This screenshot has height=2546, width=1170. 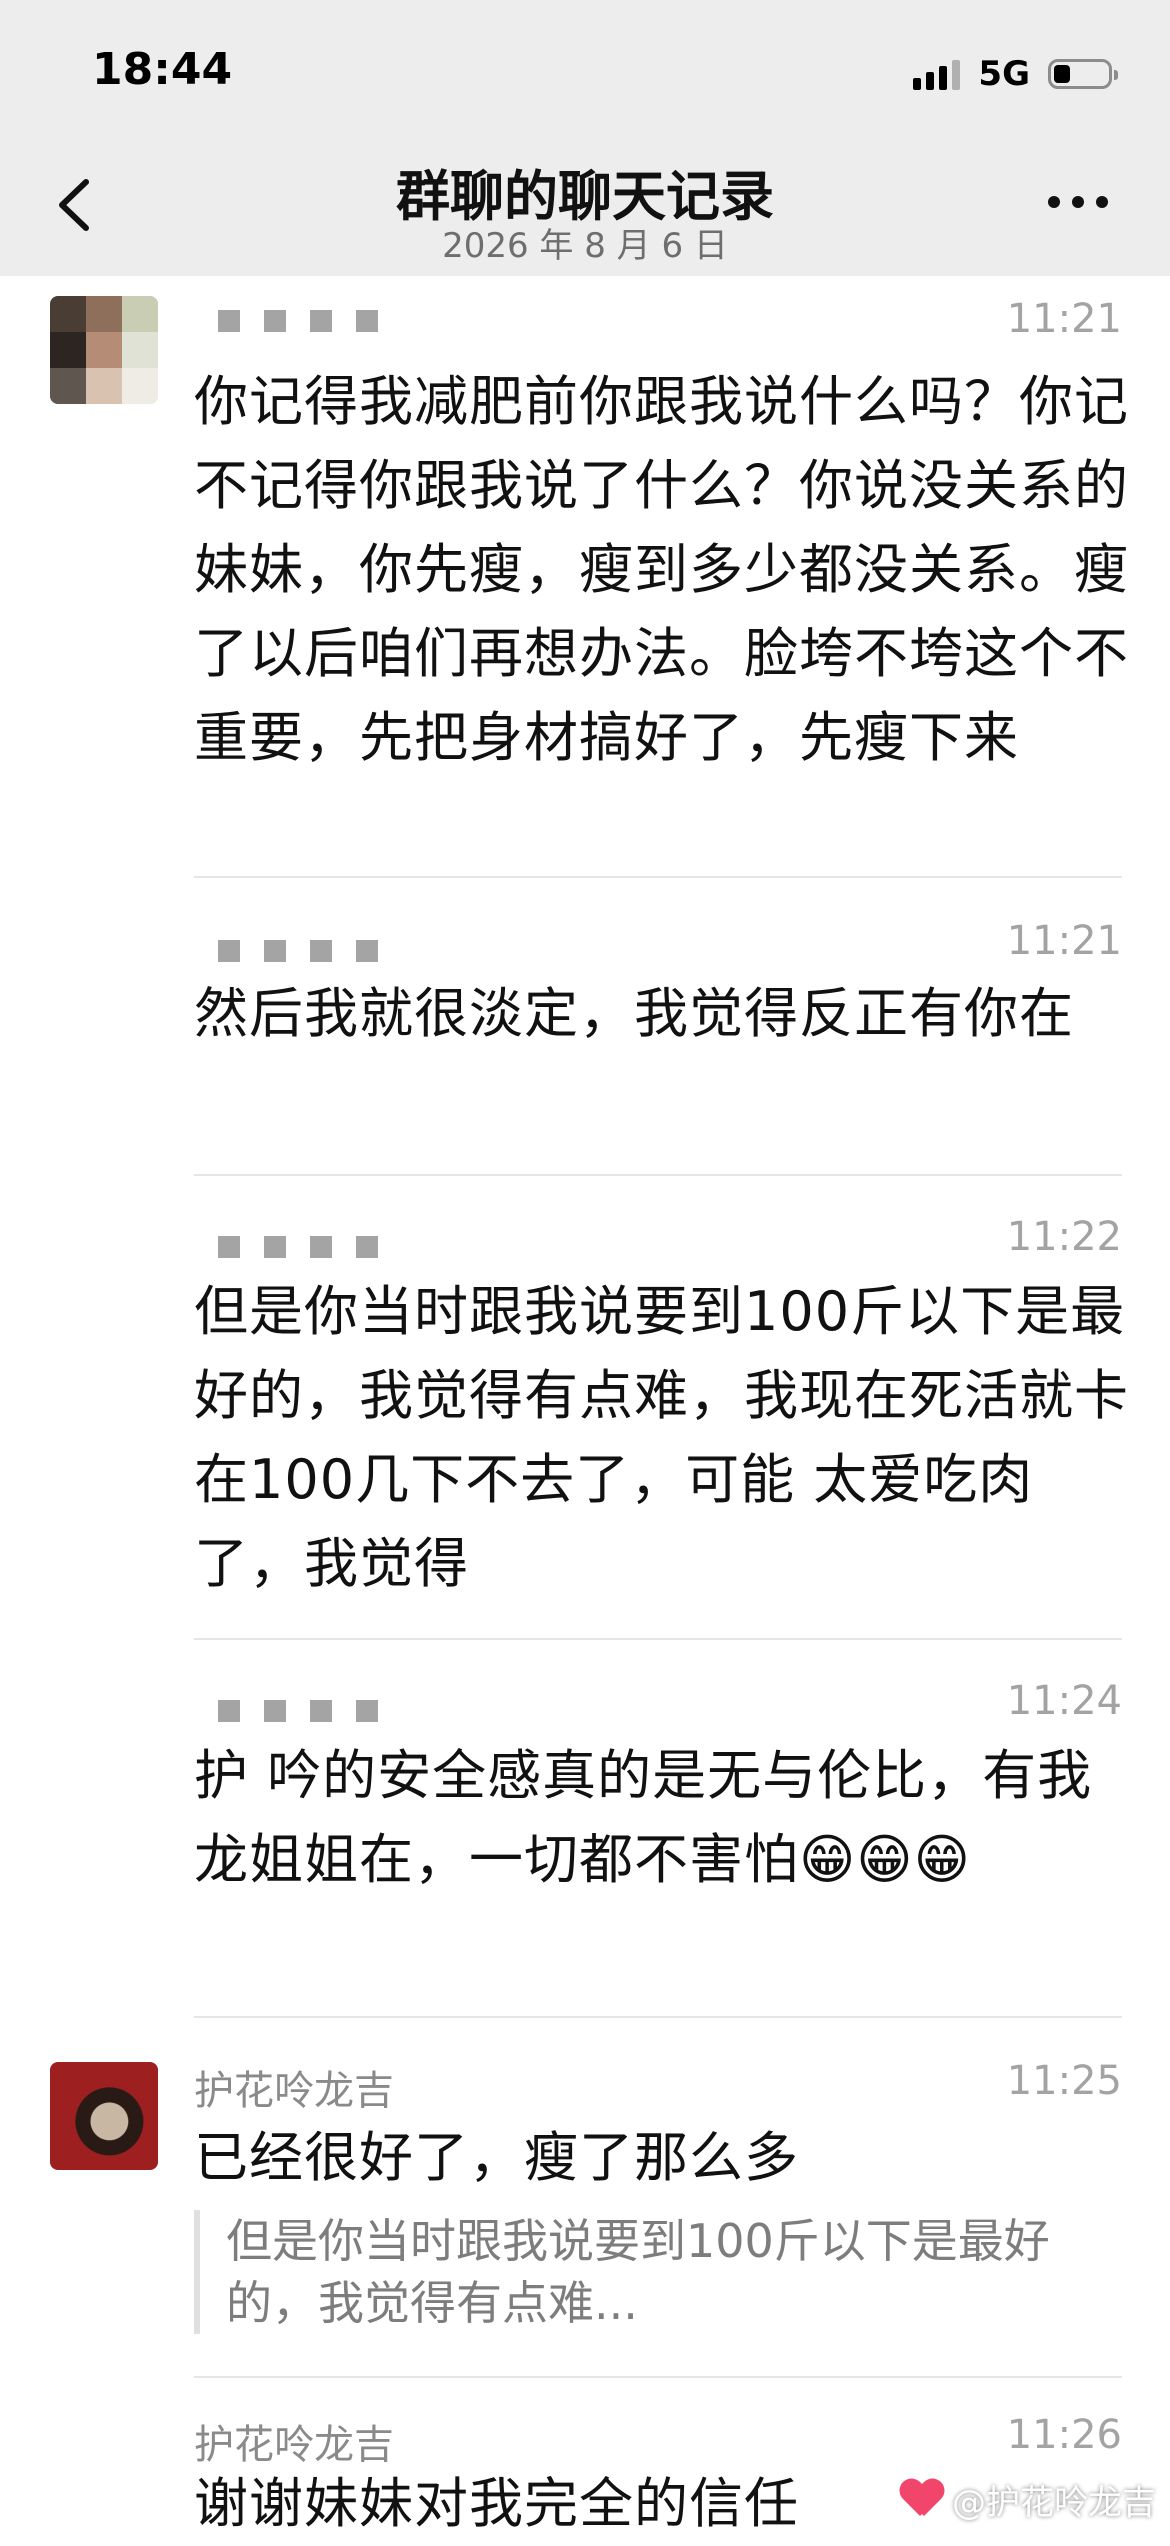 What do you see at coordinates (1004, 74) in the screenshot?
I see `network-type: 5G` at bounding box center [1004, 74].